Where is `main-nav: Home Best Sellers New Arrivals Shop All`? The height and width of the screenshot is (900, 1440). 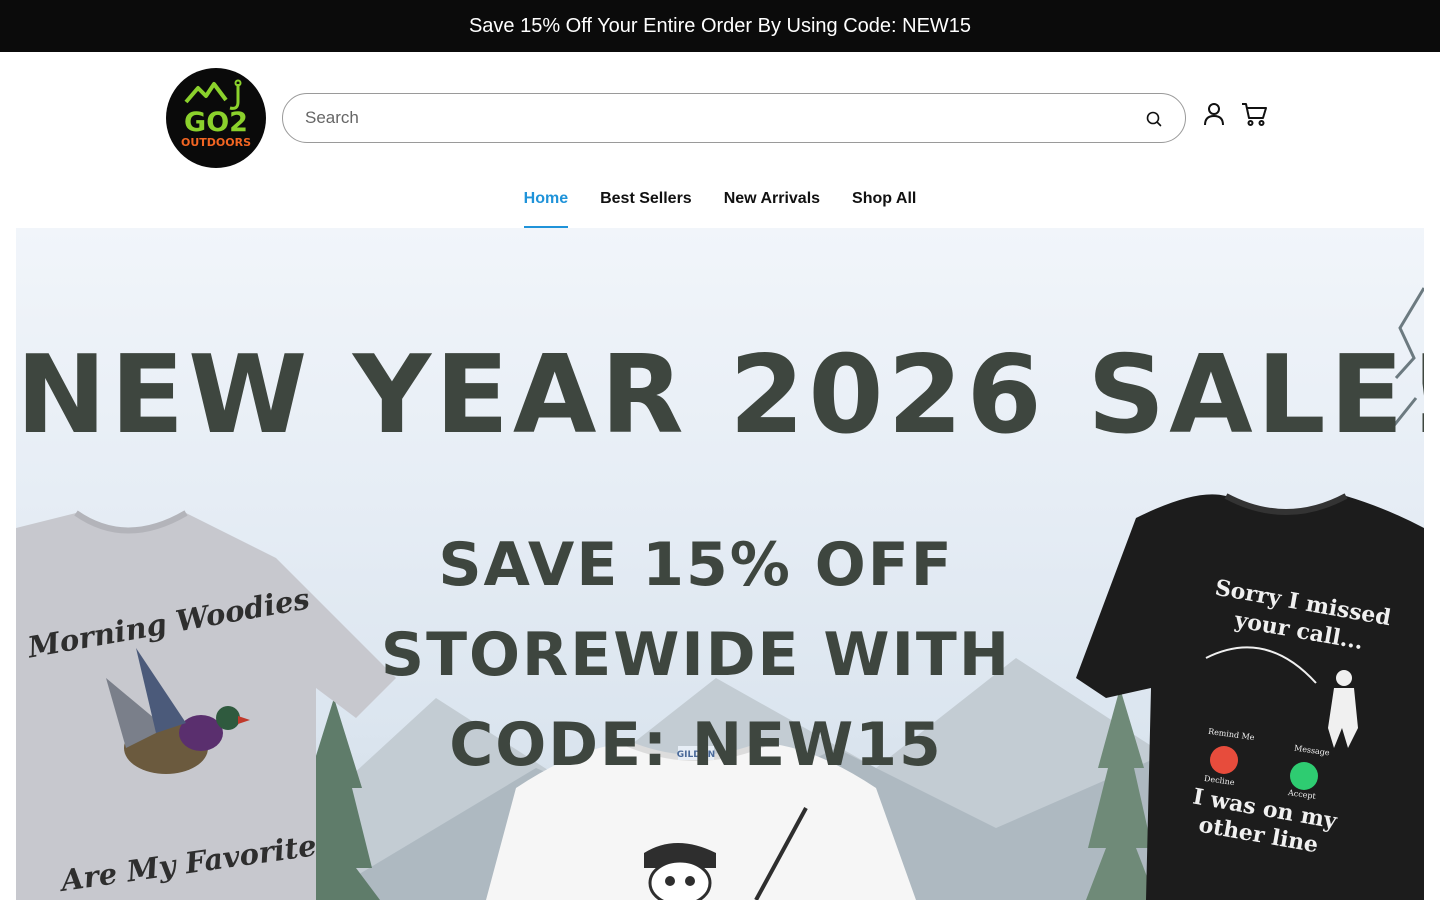 main-nav: Home Best Sellers New Arrivals Shop All is located at coordinates (720, 203).